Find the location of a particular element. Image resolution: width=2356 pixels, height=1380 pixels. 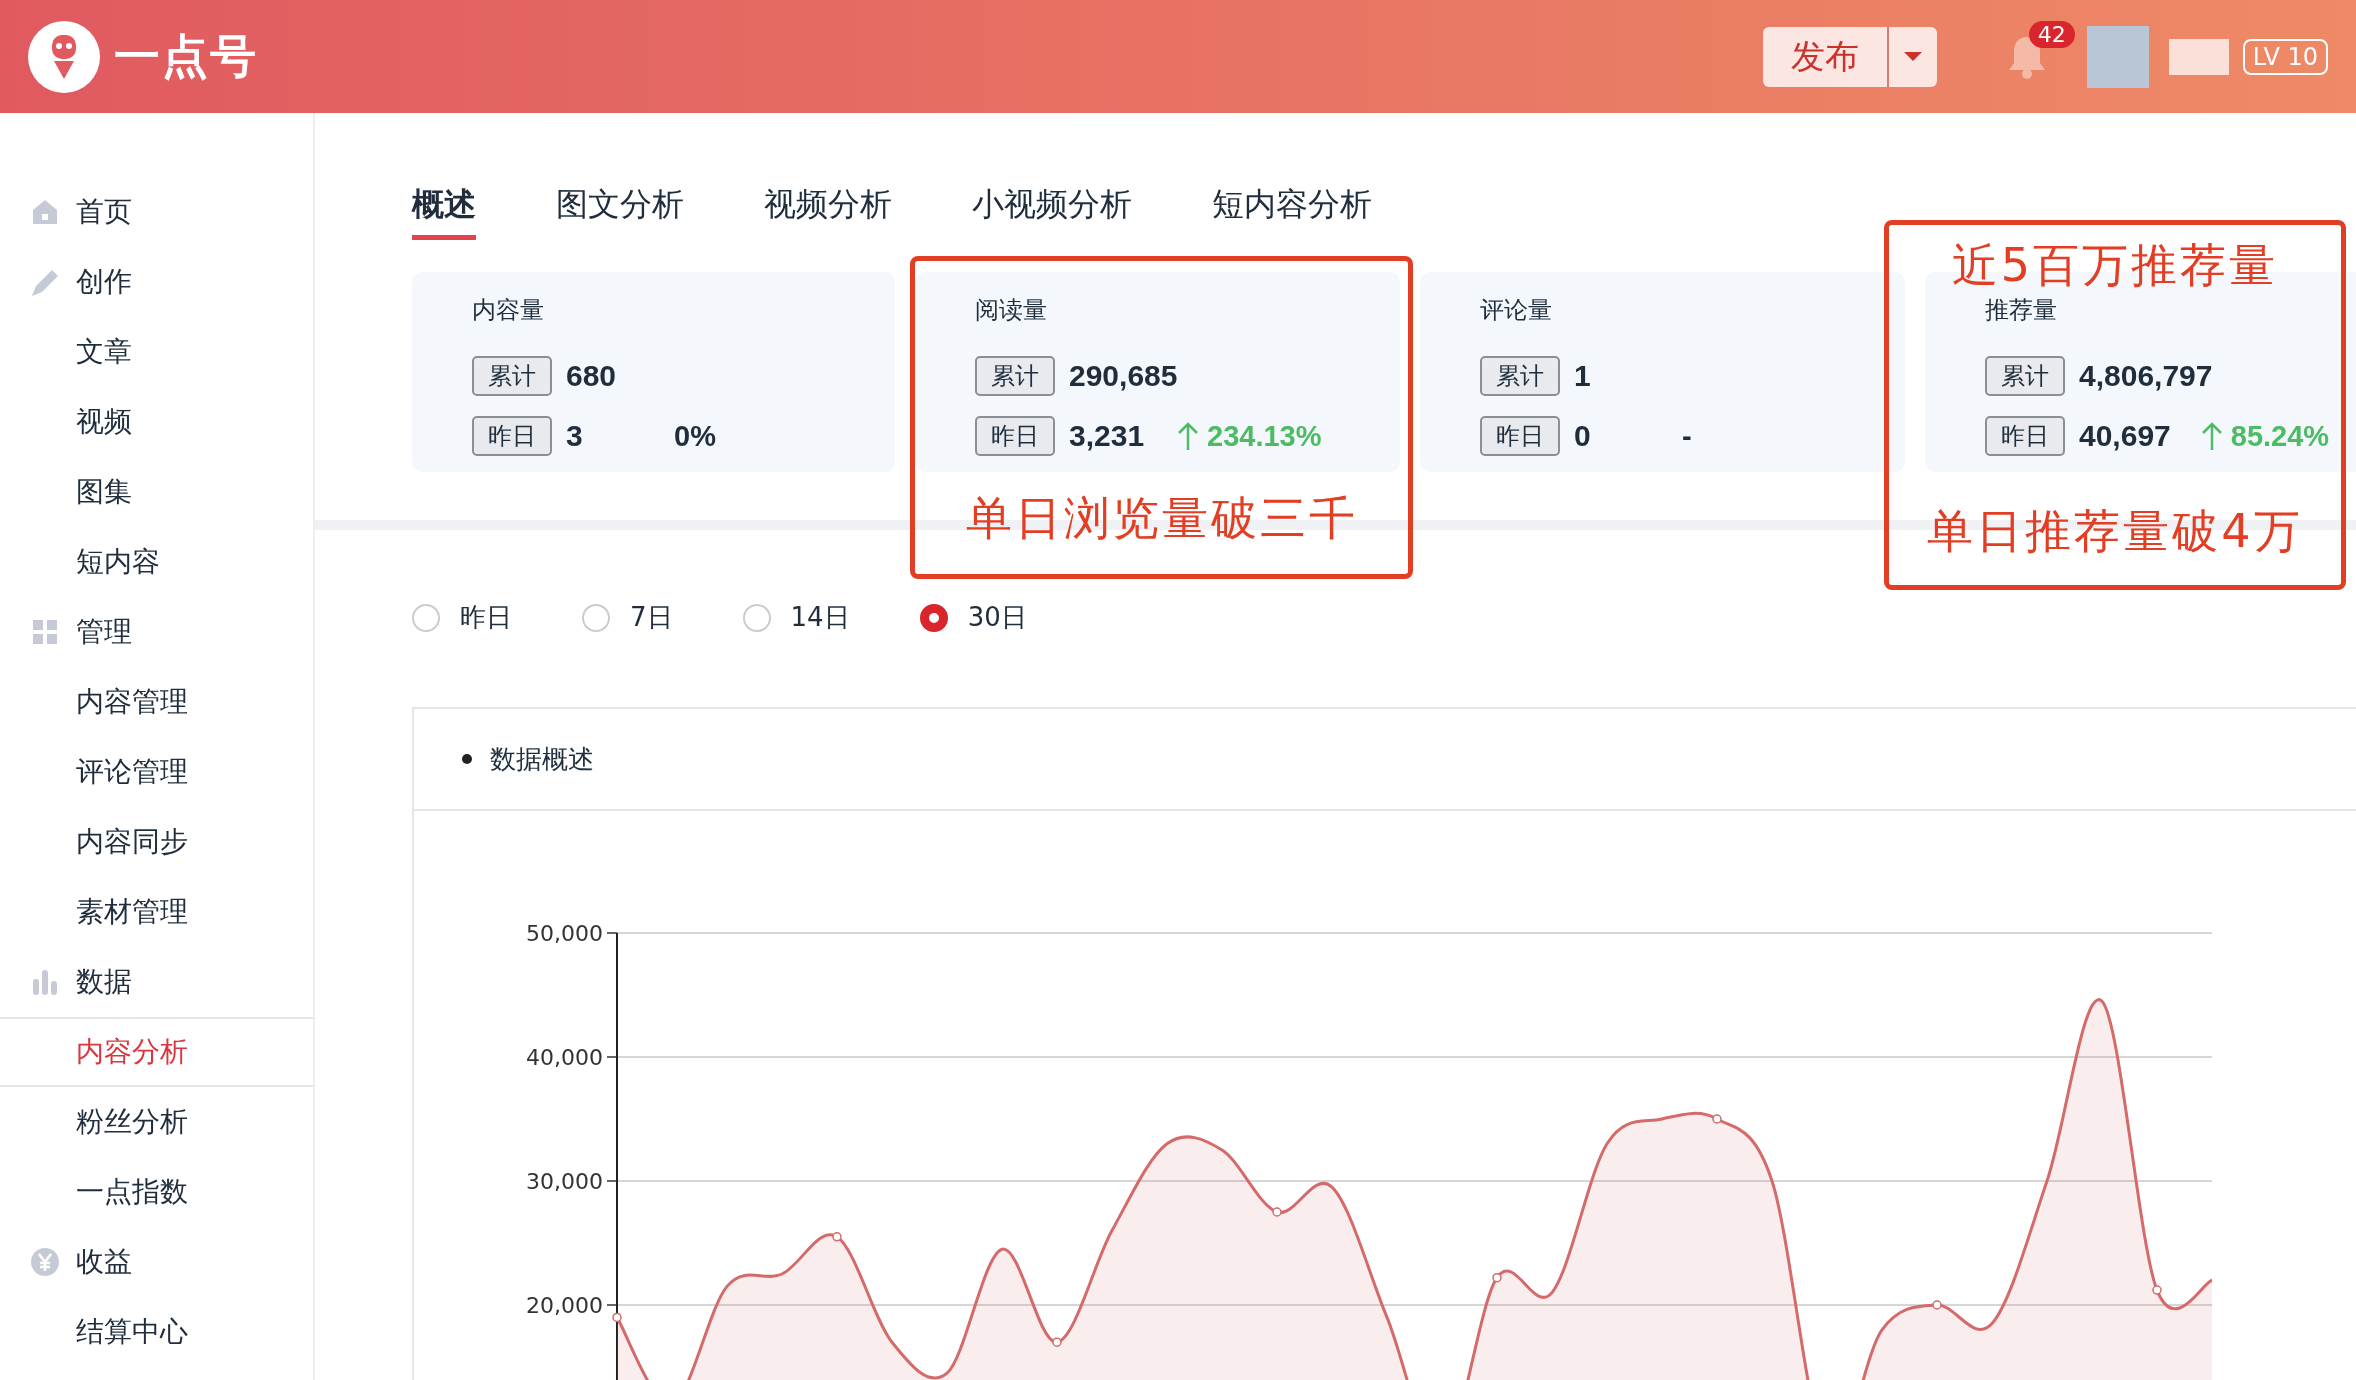

notification-badge: 42 is located at coordinates (2051, 34).